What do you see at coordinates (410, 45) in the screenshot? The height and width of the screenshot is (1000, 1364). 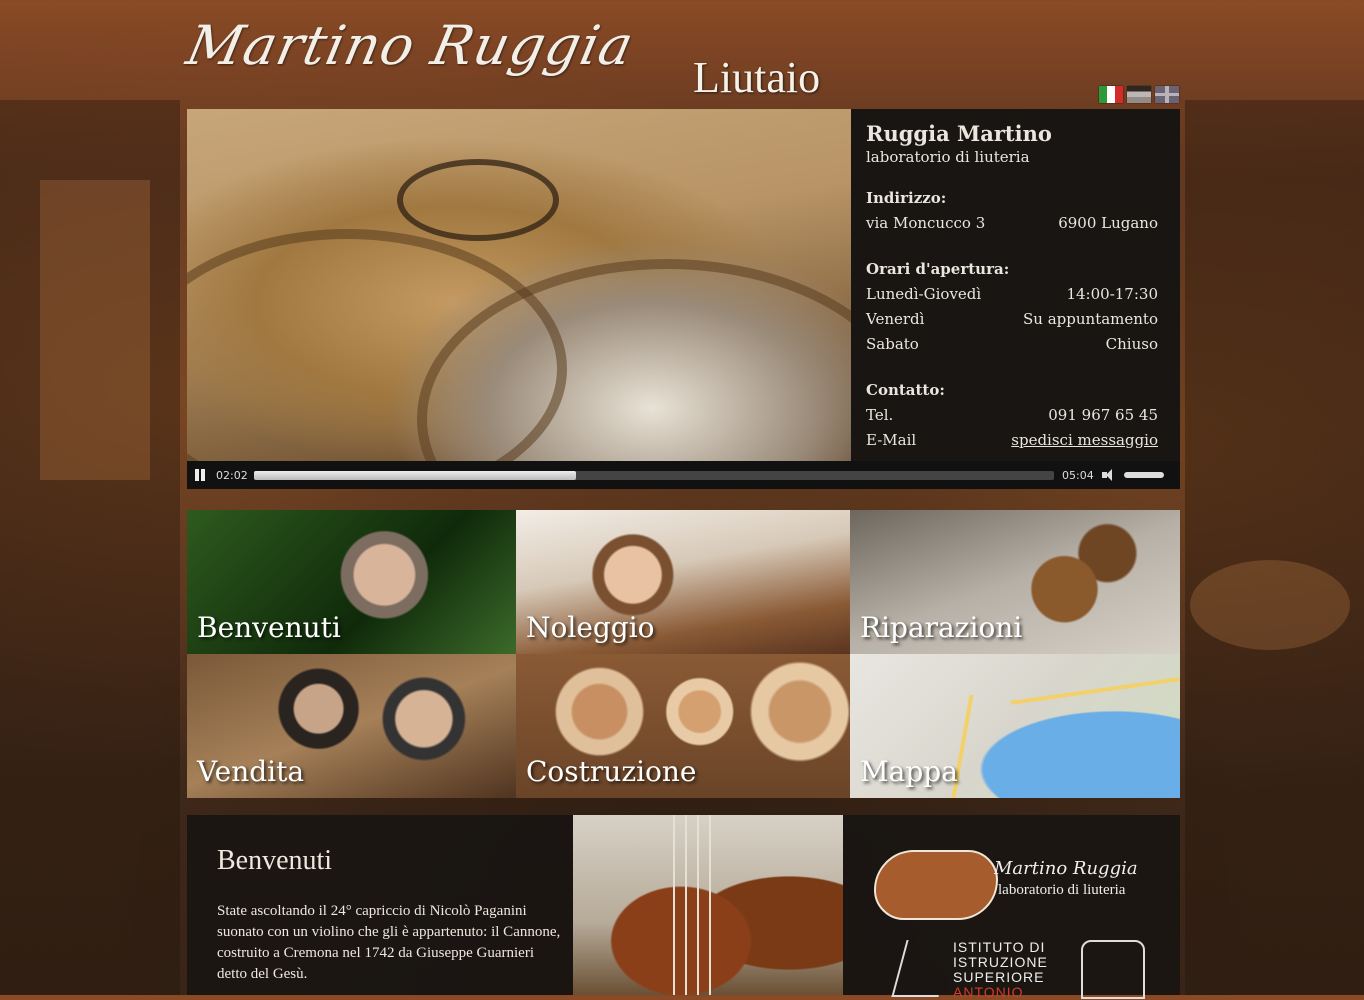 I see `logo-script-text: Martino Ruggia` at bounding box center [410, 45].